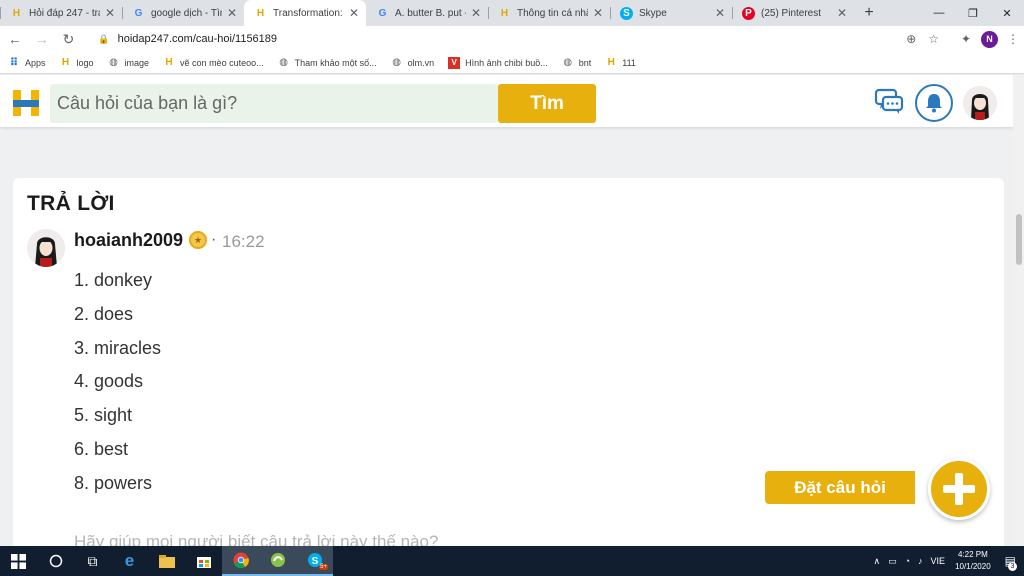 This screenshot has width=1024, height=576. I want to click on tab-hoidap-home: H Hỏi đáp 247 - tran ✕, so click(61, 13).